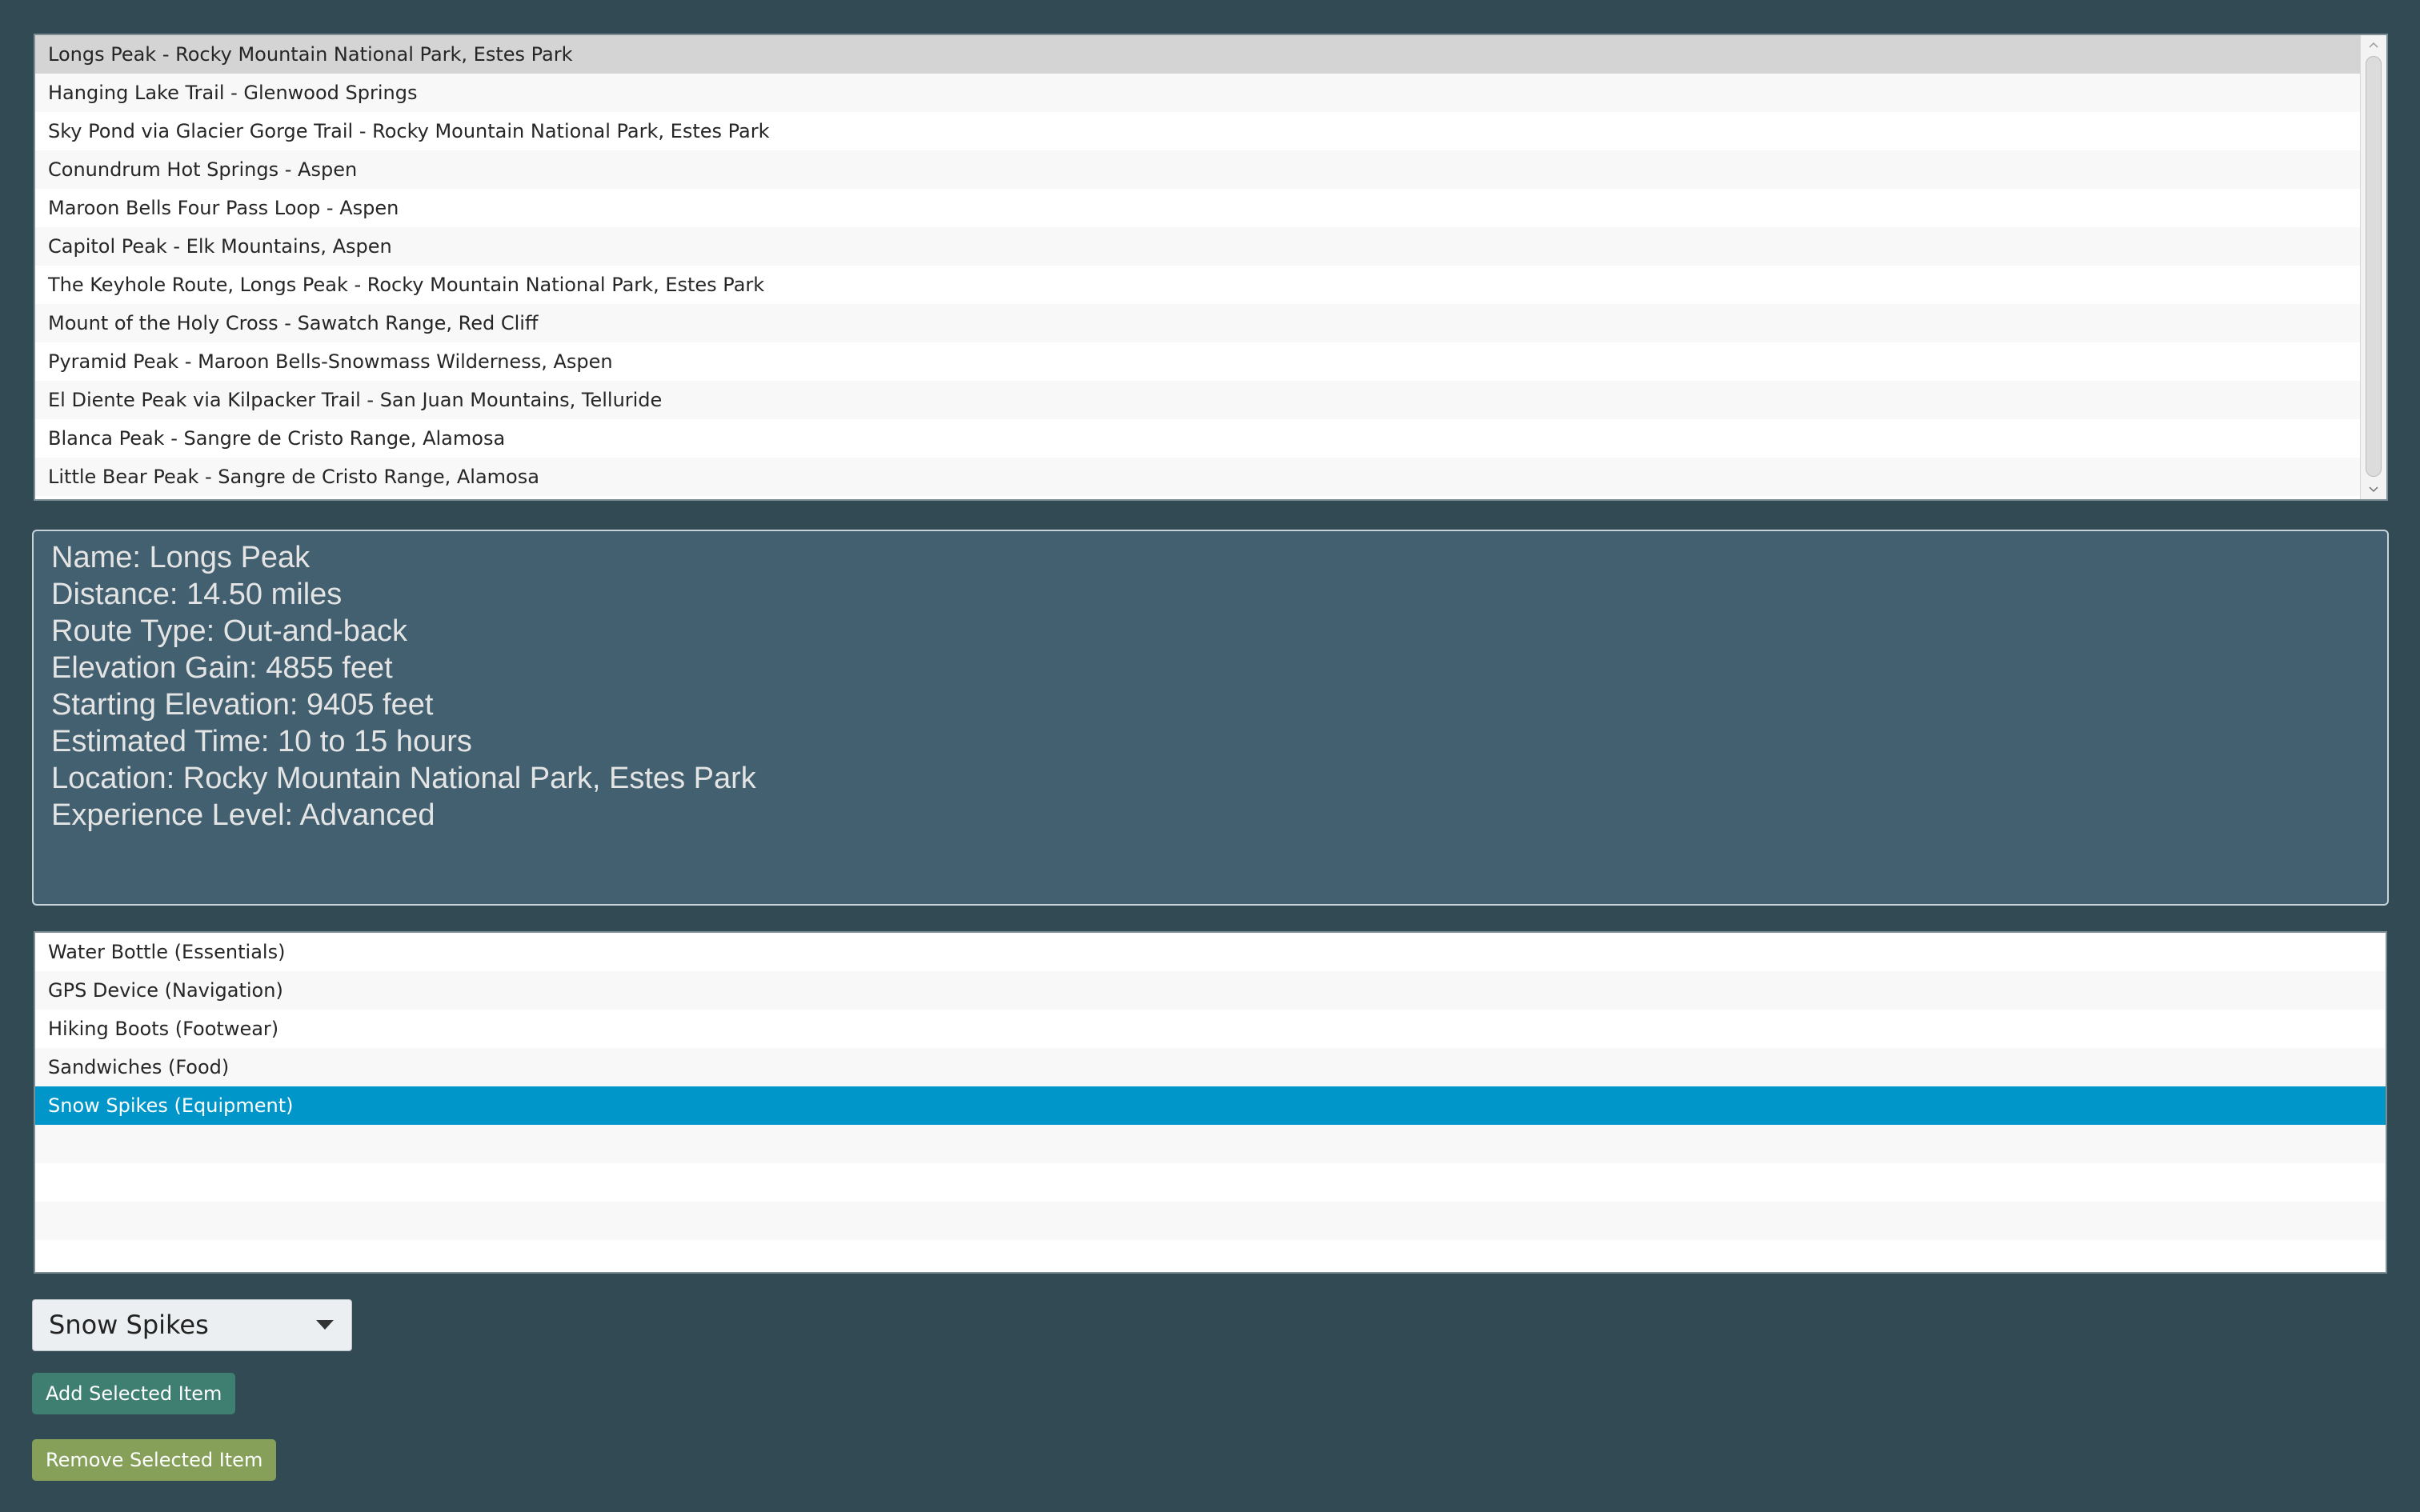 This screenshot has height=1512, width=2420. I want to click on detail-starting-elevation: Starting Elevation: 9405 feet, so click(242, 705).